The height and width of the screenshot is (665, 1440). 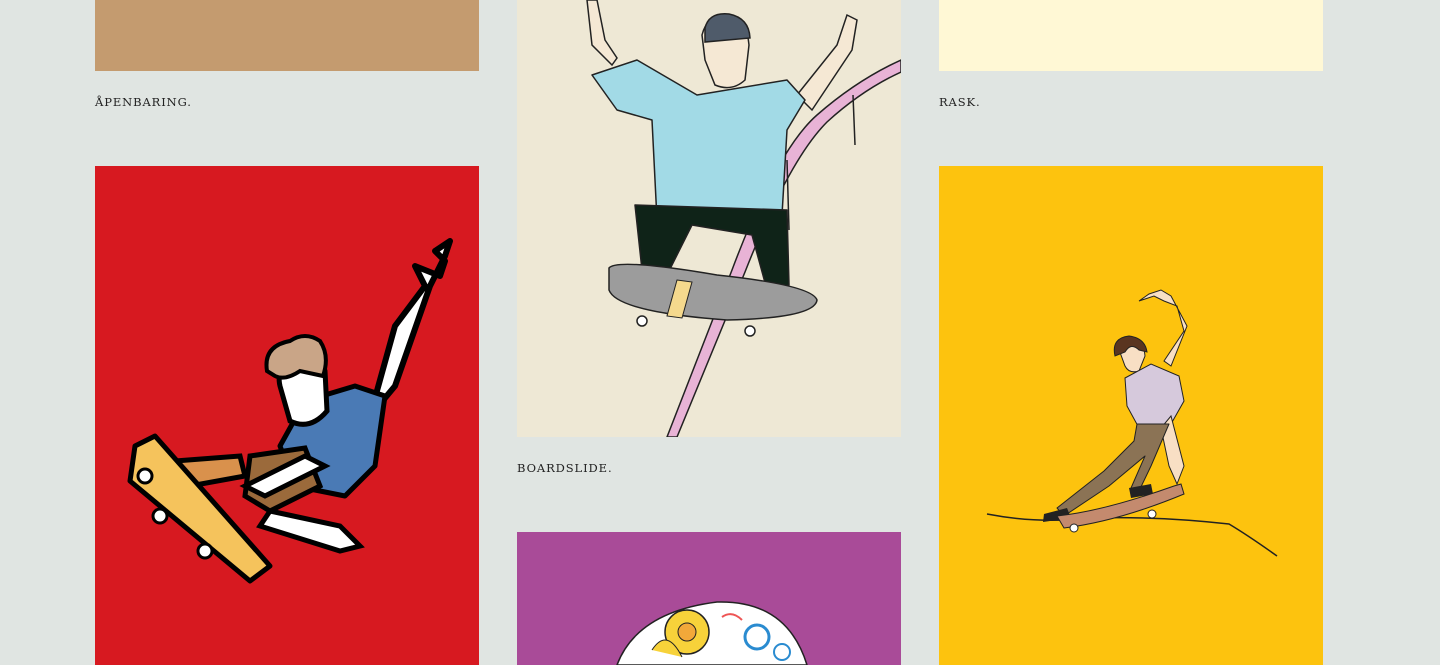 I want to click on artwork-rask-image, so click(x=1131, y=35).